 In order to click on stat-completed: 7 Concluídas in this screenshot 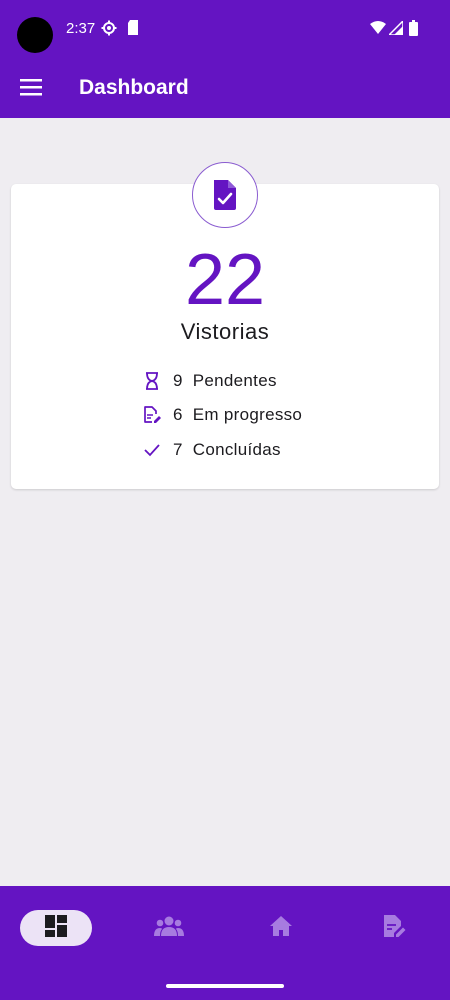, I will do `click(212, 450)`.